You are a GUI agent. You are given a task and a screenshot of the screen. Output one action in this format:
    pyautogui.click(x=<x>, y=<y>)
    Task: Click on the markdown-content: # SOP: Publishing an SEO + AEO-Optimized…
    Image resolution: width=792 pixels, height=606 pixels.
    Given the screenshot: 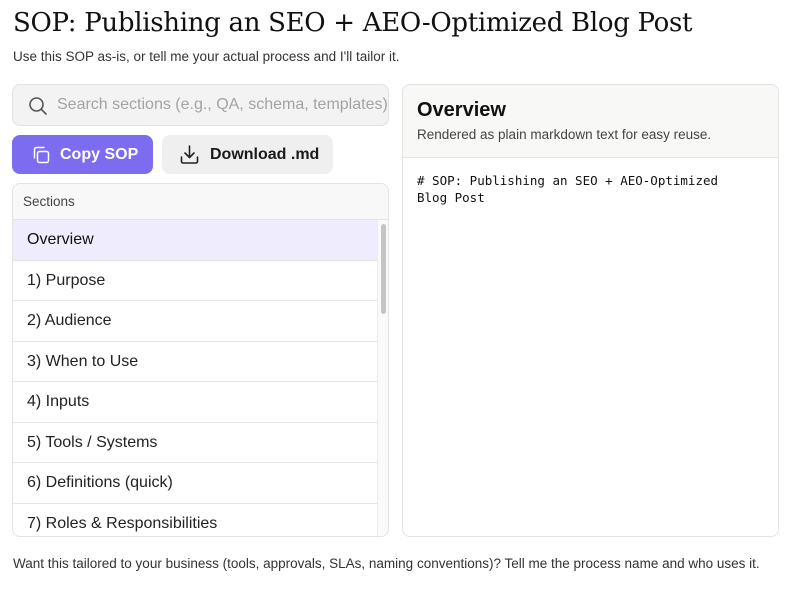 What is the action you would take?
    pyautogui.click(x=568, y=189)
    